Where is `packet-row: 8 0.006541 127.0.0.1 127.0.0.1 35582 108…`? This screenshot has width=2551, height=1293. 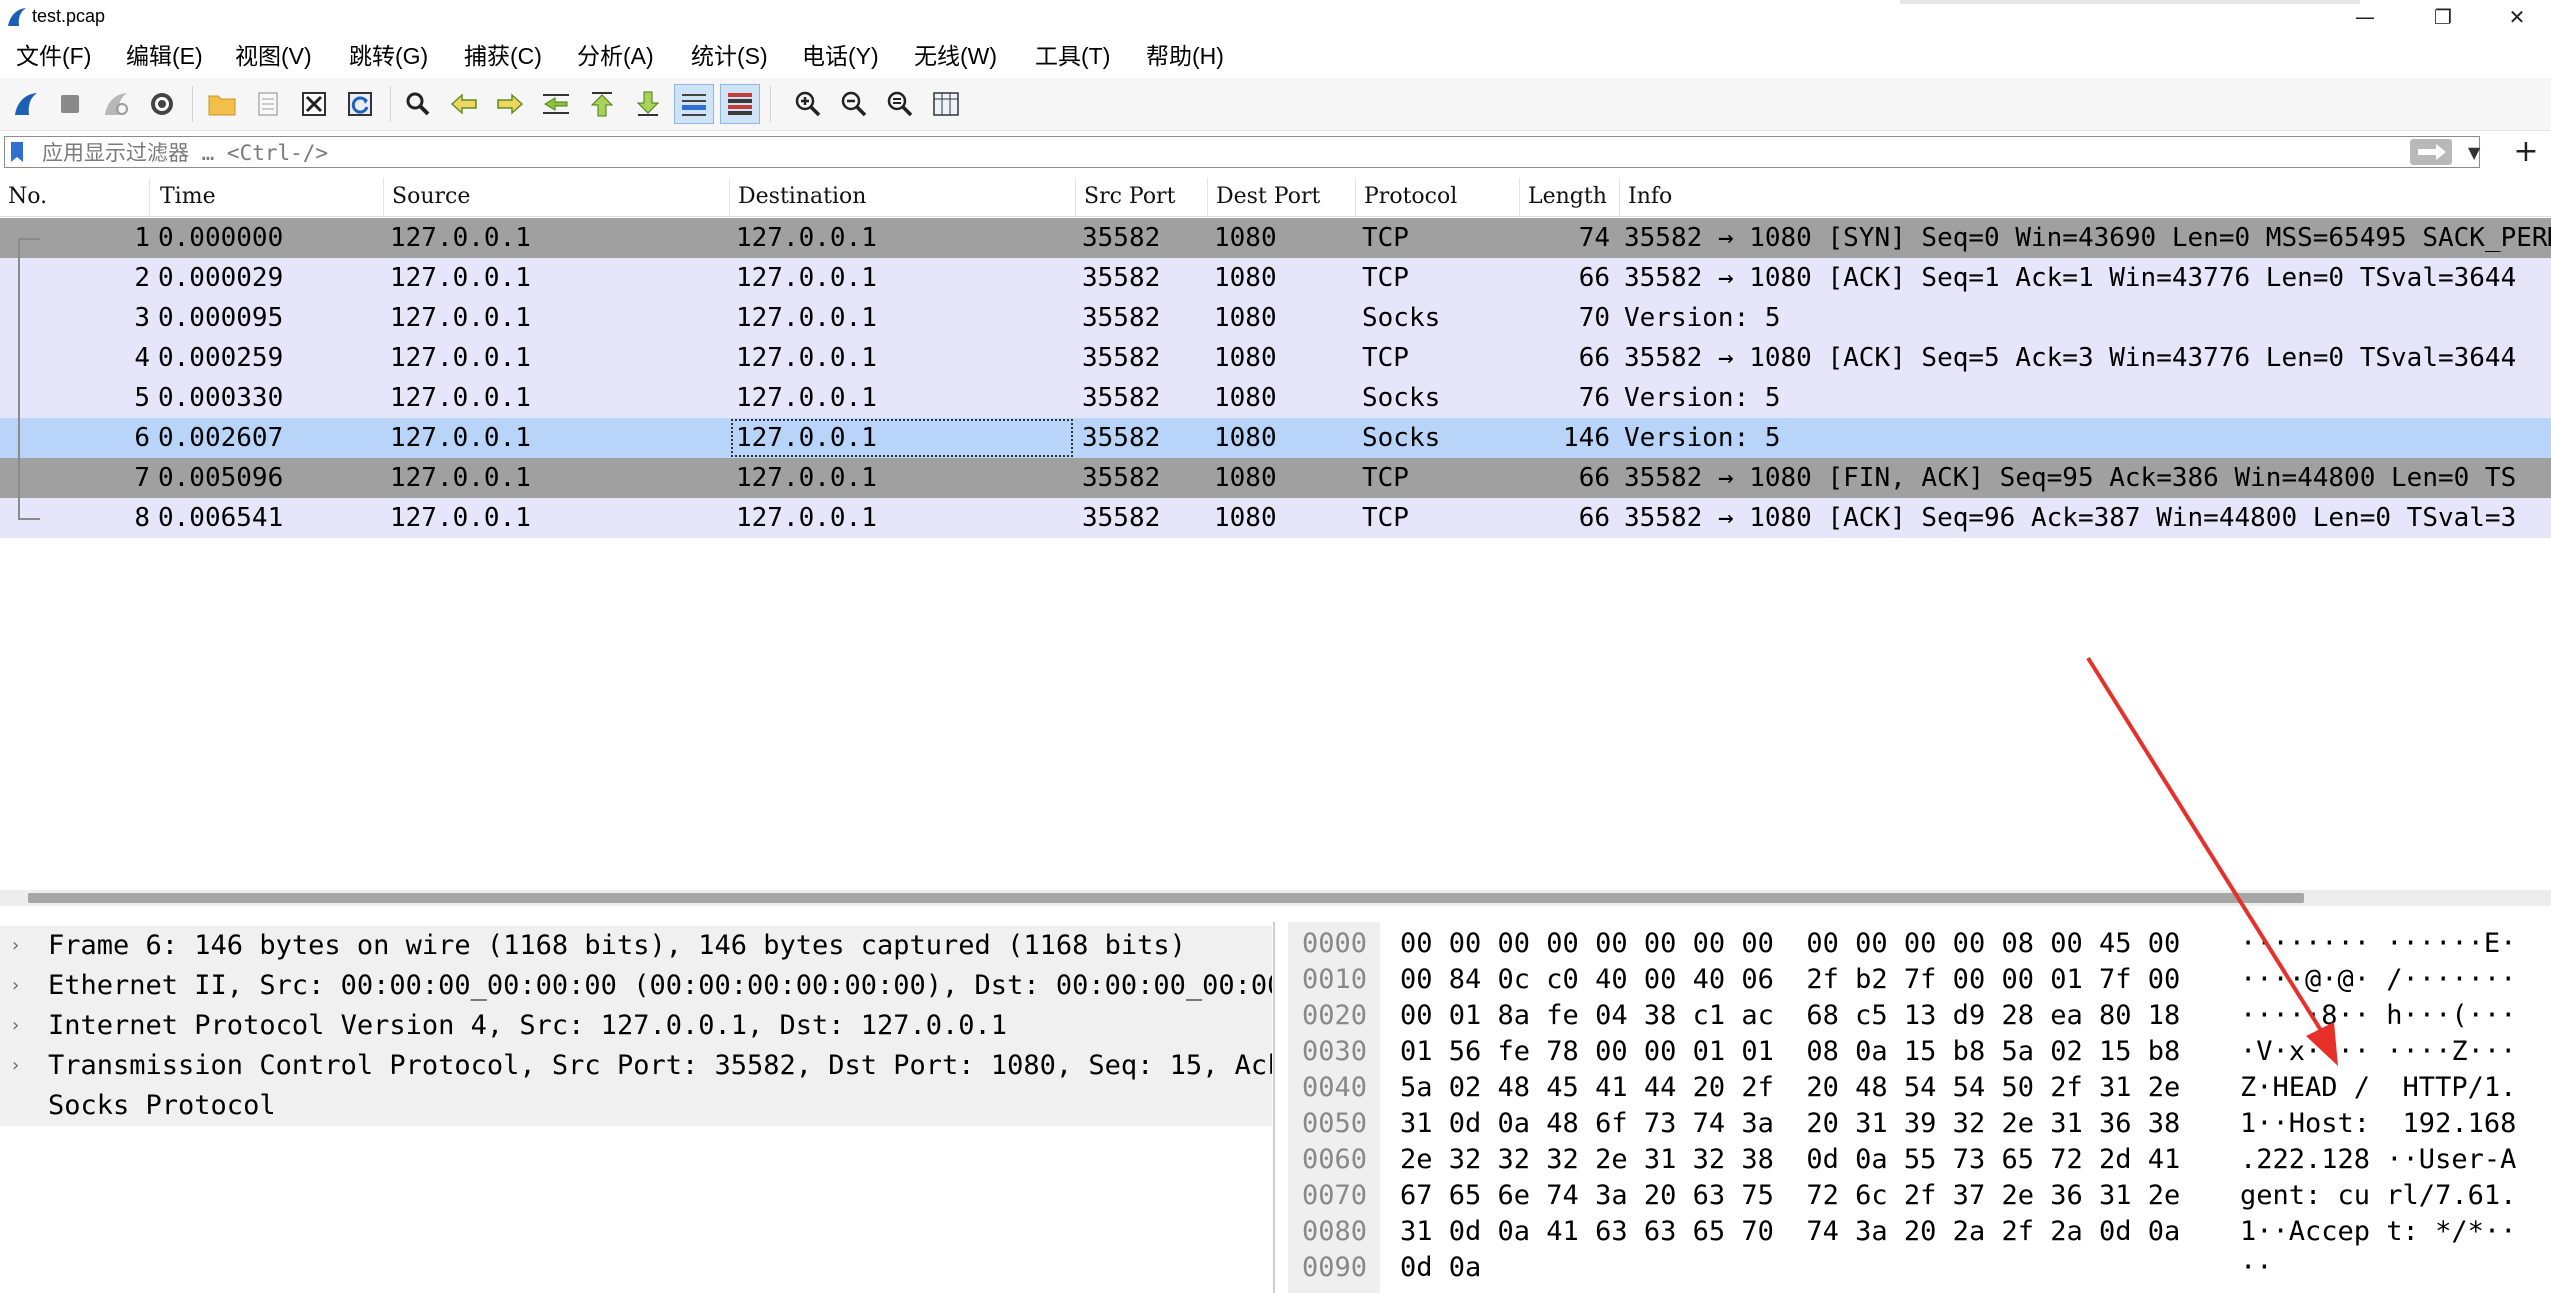
packet-row: 8 0.006541 127.0.0.1 127.0.0.1 35582 108… is located at coordinates (1275, 518).